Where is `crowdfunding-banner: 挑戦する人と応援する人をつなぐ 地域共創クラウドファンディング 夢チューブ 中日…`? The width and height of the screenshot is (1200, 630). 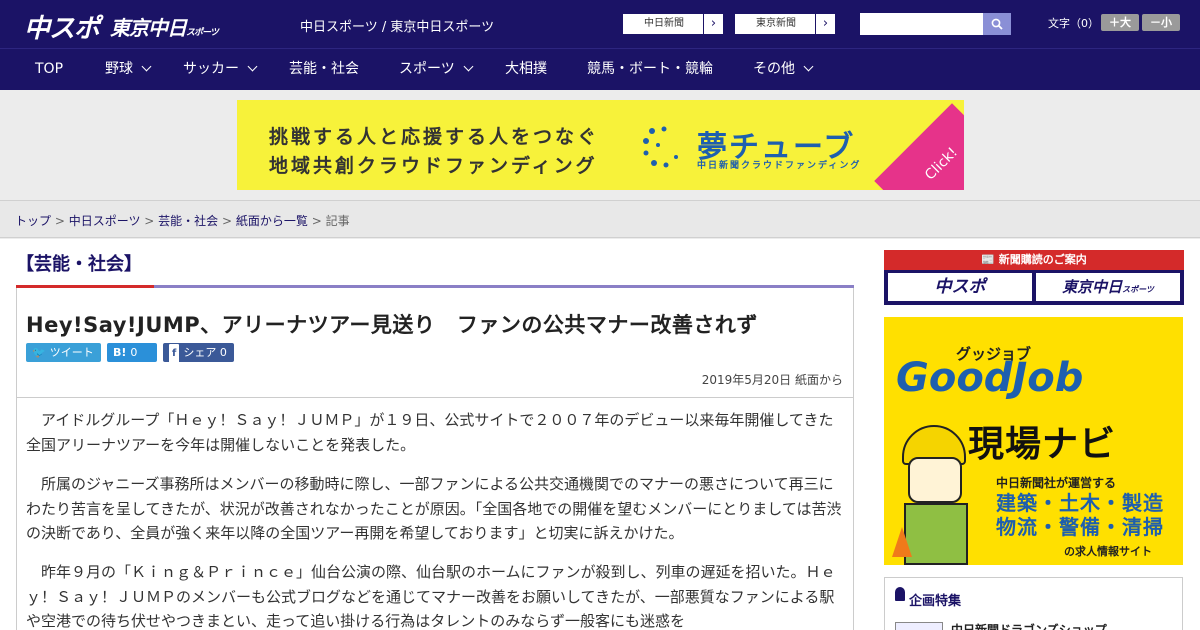
crowdfunding-banner: 挑戦する人と応援する人をつなぐ 地域共創クラウドファンディング 夢チューブ 中日… is located at coordinates (600, 145).